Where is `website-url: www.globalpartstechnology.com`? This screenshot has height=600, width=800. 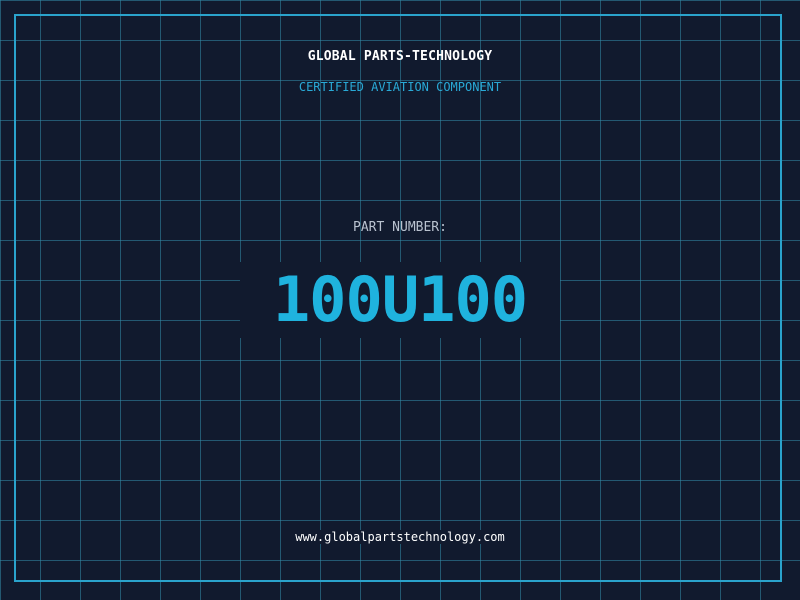
website-url: www.globalpartstechnology.com is located at coordinates (400, 537).